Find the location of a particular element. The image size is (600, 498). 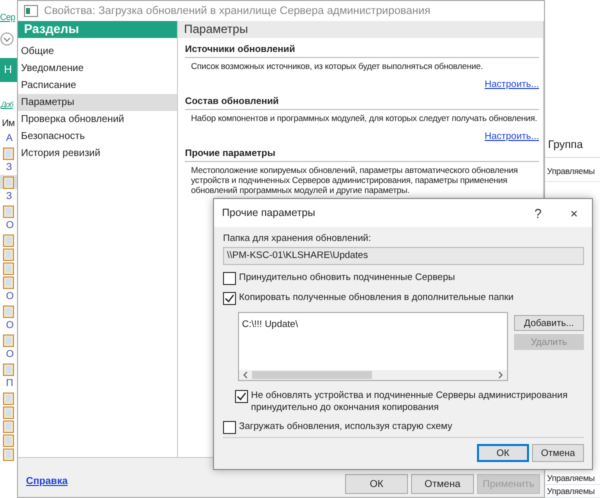

section-description: Список возможных источников, из которых будет выполняться обновление. is located at coordinates (337, 65).